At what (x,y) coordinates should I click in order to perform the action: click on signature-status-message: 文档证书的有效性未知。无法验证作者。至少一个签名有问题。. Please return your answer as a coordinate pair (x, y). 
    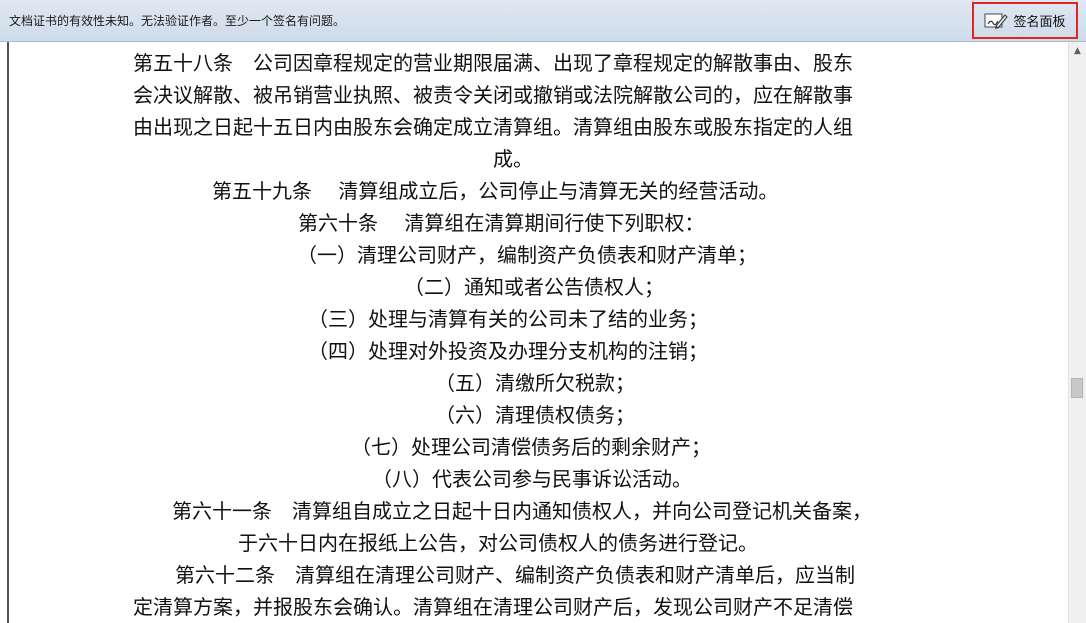
    Looking at the image, I should click on (177, 21).